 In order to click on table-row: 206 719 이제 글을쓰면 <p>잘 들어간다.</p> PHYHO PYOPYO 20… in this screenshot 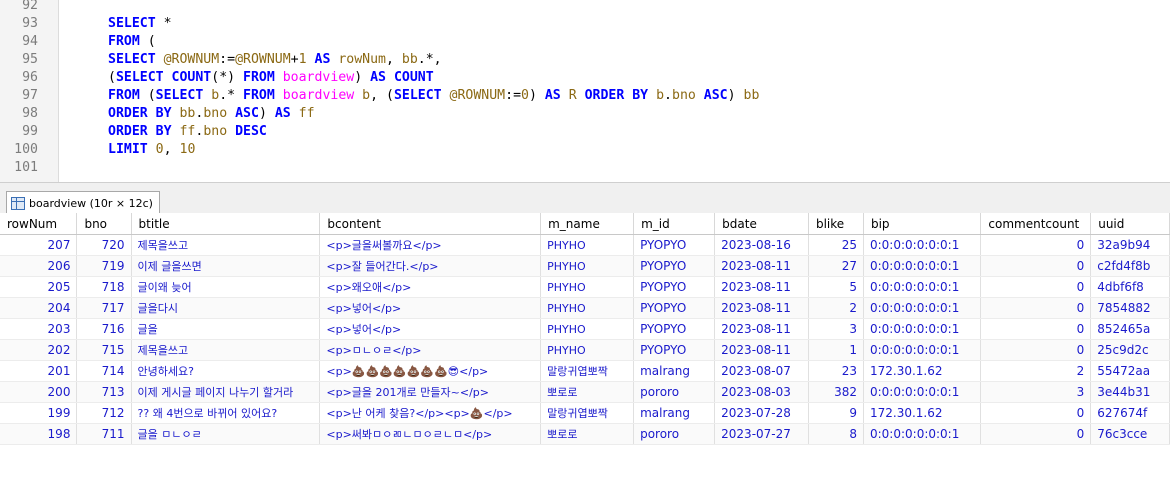, I will do `click(585, 266)`.